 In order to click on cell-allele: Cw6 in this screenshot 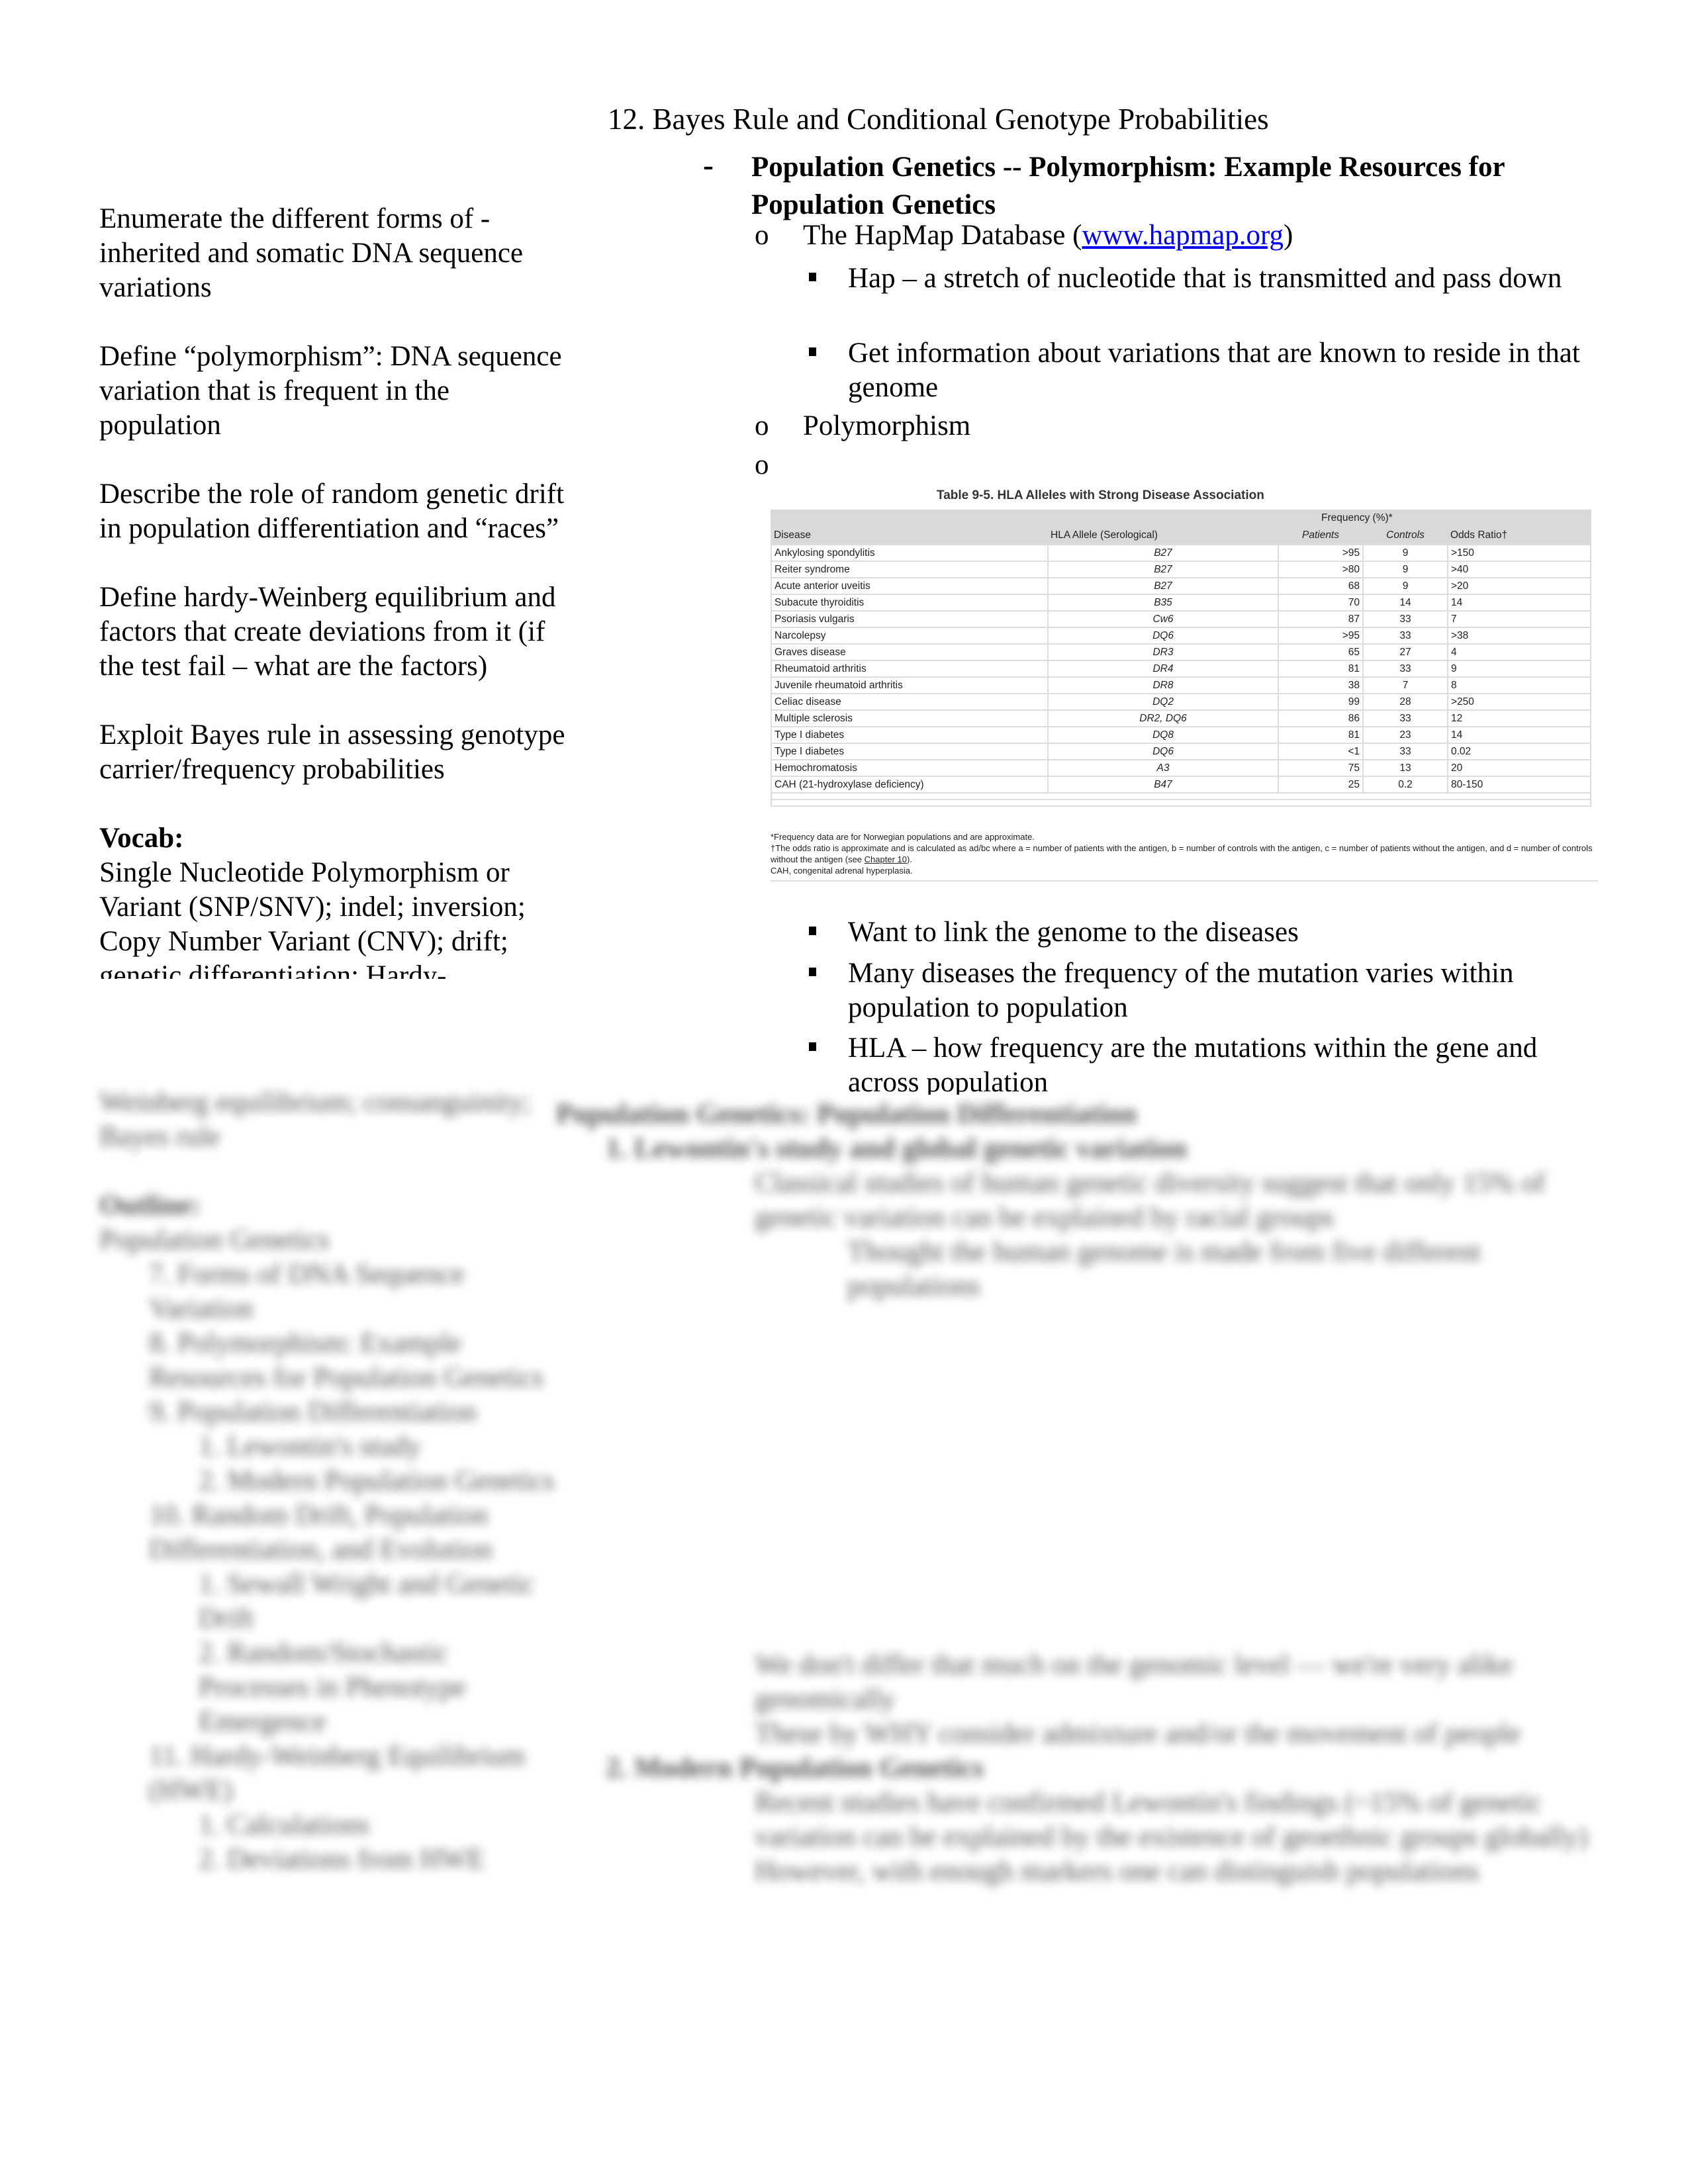, I will do `click(1163, 619)`.